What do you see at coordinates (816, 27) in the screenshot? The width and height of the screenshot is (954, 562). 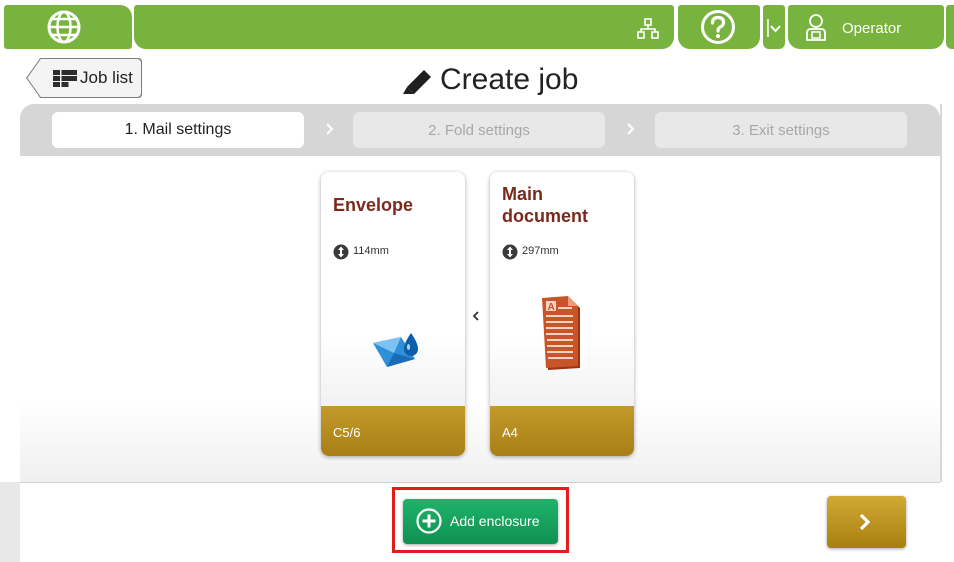 I see `operator-icon` at bounding box center [816, 27].